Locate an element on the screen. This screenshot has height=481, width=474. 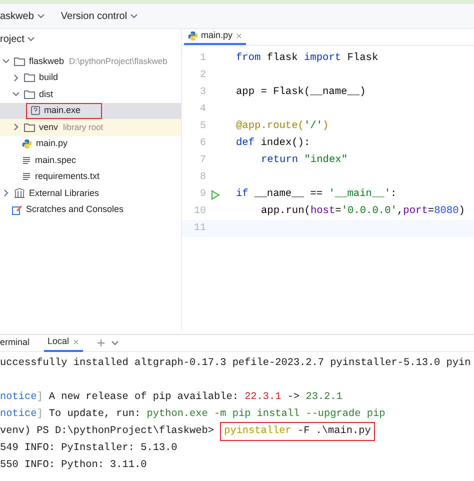
tree-item: main.spec is located at coordinates (90, 160).